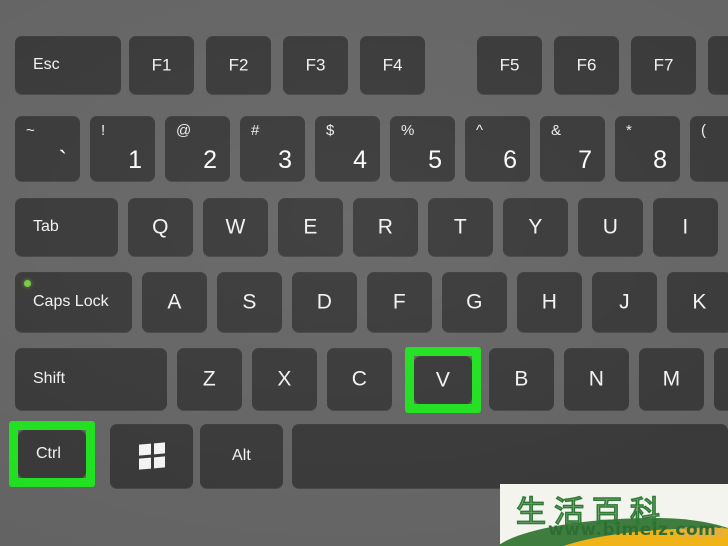  Describe the element at coordinates (68, 65) in the screenshot. I see `key-esc: Esc` at that location.